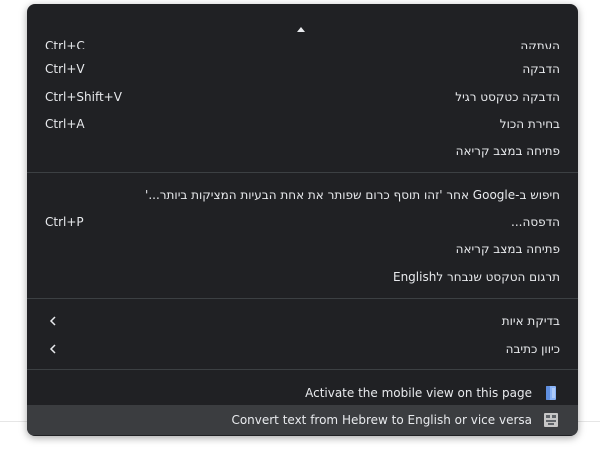 The image size is (600, 468). I want to click on scroll-up-arrow, so click(301, 29).